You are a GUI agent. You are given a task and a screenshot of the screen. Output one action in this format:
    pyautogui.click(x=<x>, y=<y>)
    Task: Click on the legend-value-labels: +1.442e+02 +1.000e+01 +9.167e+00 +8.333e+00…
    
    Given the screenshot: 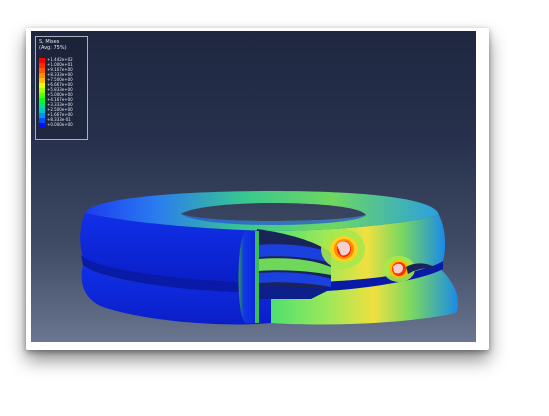 What is the action you would take?
    pyautogui.click(x=60, y=92)
    